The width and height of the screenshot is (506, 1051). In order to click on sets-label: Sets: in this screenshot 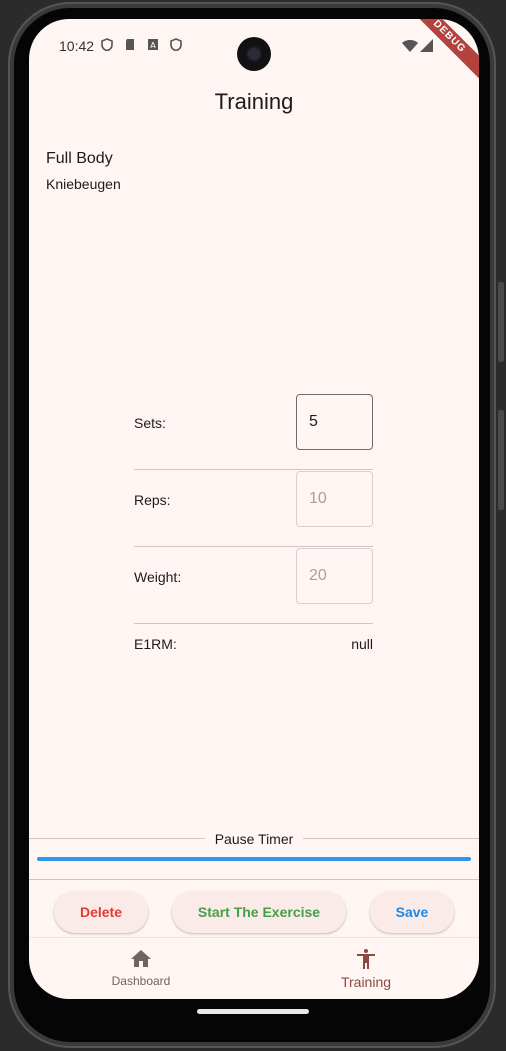, I will do `click(150, 423)`.